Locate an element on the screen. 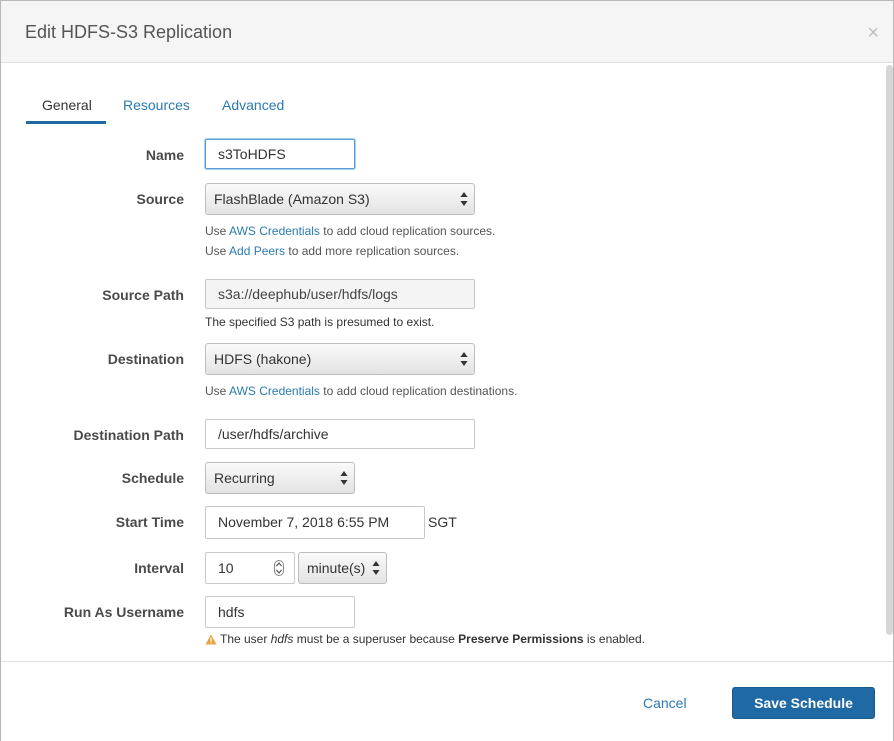  add-peers-link: Add Peers is located at coordinates (257, 251).